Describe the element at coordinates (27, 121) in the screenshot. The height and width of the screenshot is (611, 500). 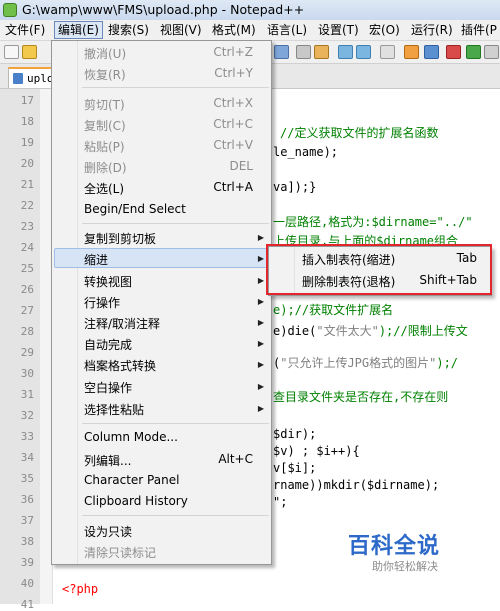
I see `line-number: 18` at that location.